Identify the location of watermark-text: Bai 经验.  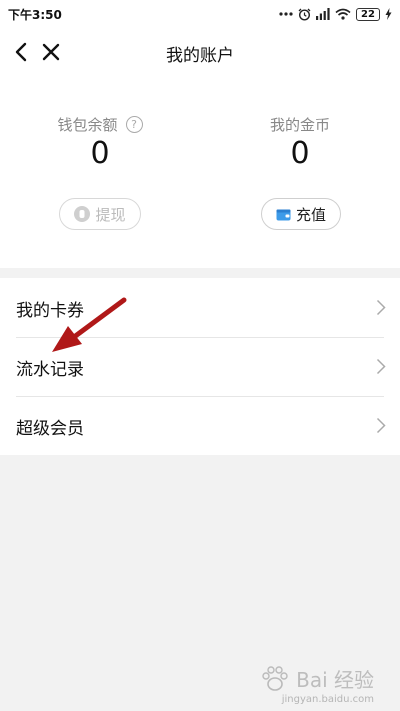
(335, 680).